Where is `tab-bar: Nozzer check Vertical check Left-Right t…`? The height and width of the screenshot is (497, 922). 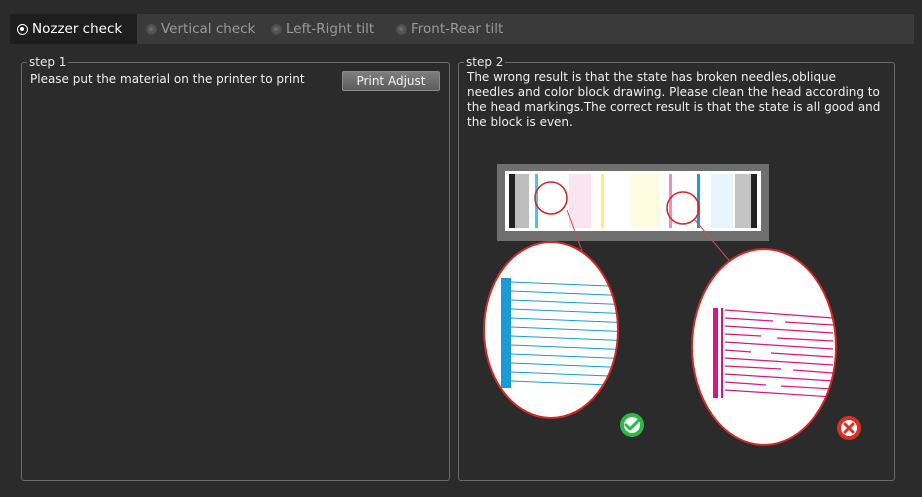
tab-bar: Nozzer check Vertical check Left-Right t… is located at coordinates (462, 29).